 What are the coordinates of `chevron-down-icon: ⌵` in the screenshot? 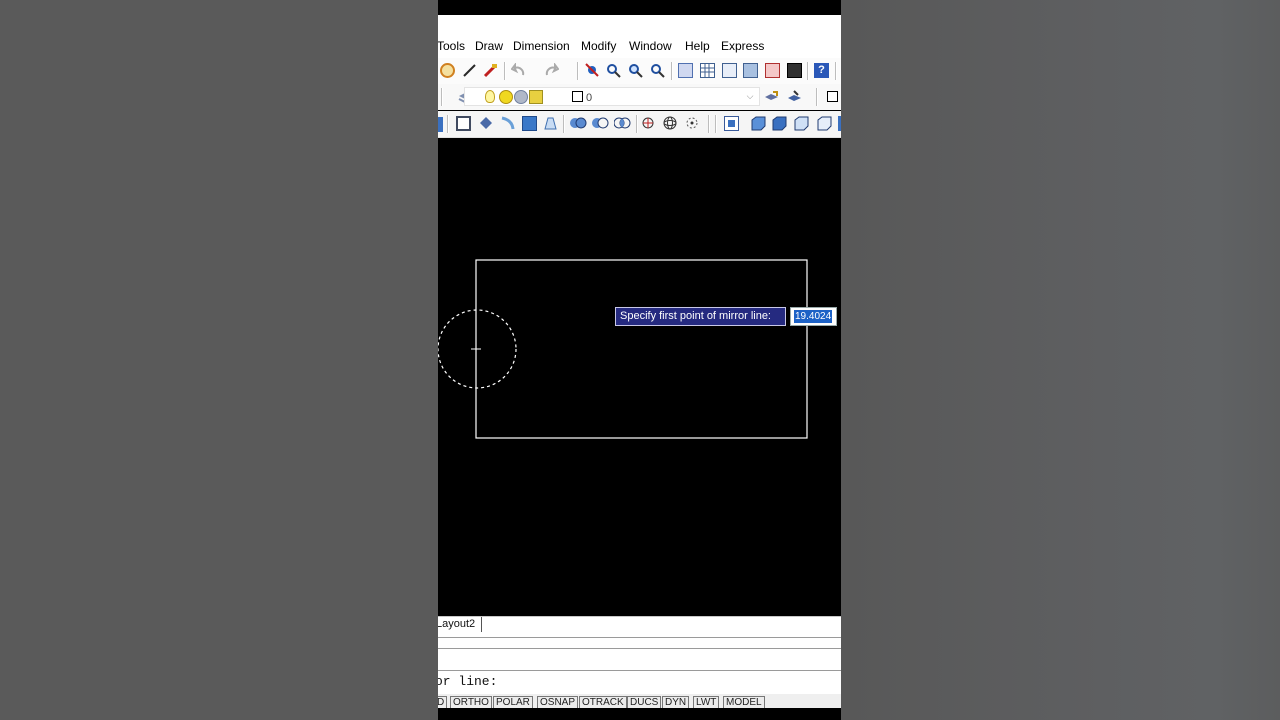 It's located at (750, 96).